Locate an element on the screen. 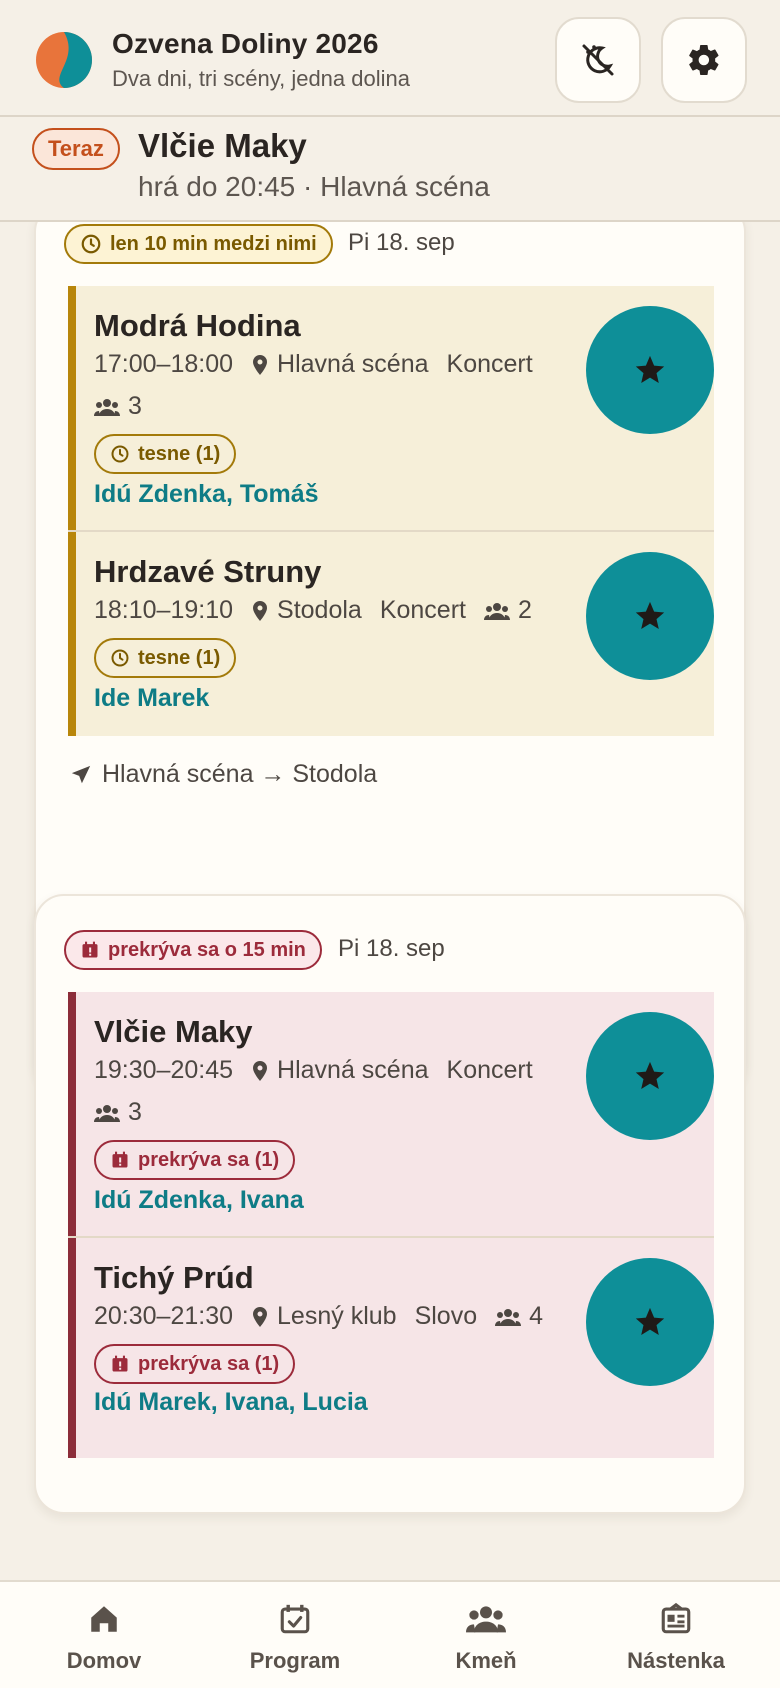 The image size is (780, 1688). group-icon is located at coordinates (486, 1619).